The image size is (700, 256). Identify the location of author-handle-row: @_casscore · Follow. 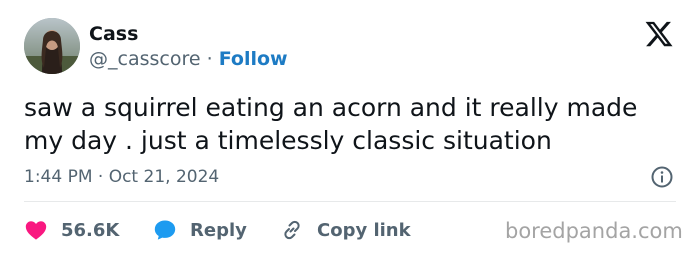
(188, 59).